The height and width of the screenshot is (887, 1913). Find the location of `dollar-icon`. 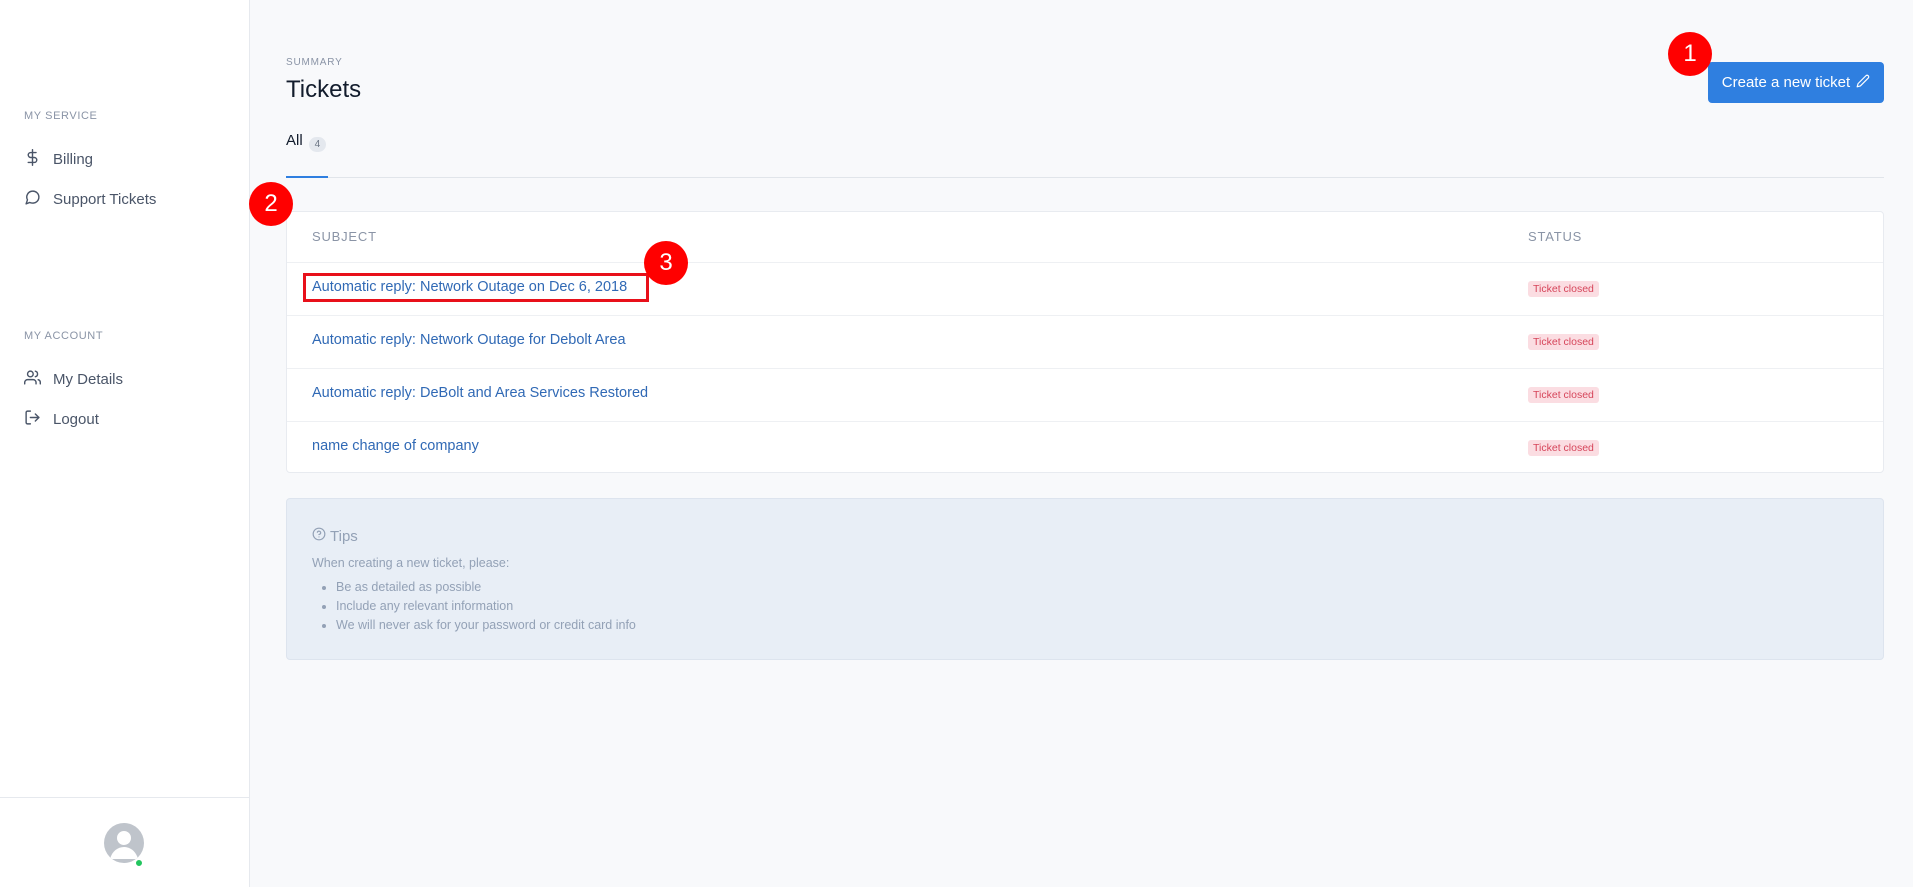

dollar-icon is located at coordinates (32, 159).